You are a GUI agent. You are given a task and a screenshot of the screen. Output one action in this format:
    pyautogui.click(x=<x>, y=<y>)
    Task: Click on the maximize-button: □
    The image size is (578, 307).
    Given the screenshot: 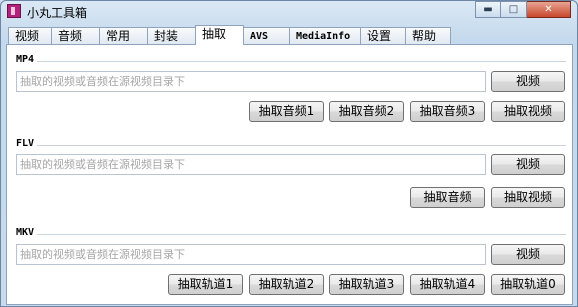 What is the action you would take?
    pyautogui.click(x=514, y=9)
    